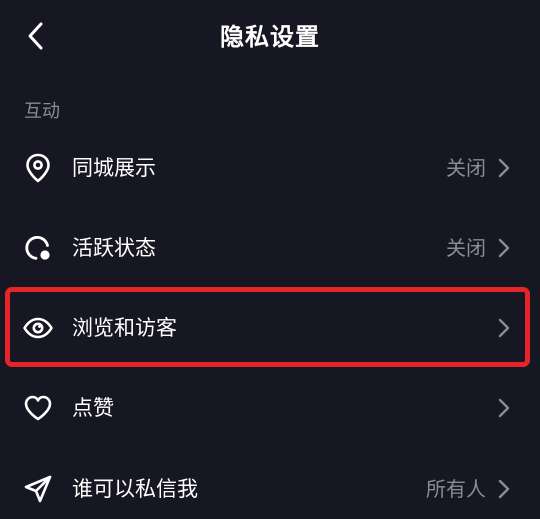  What do you see at coordinates (135, 489) in the screenshot?
I see `setting-label: 谁可以私信我` at bounding box center [135, 489].